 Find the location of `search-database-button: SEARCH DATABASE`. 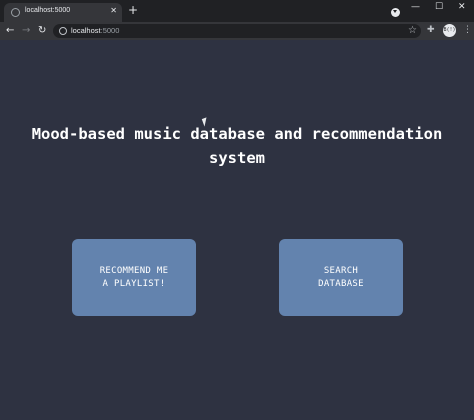

search-database-button: SEARCH DATABASE is located at coordinates (341, 277).